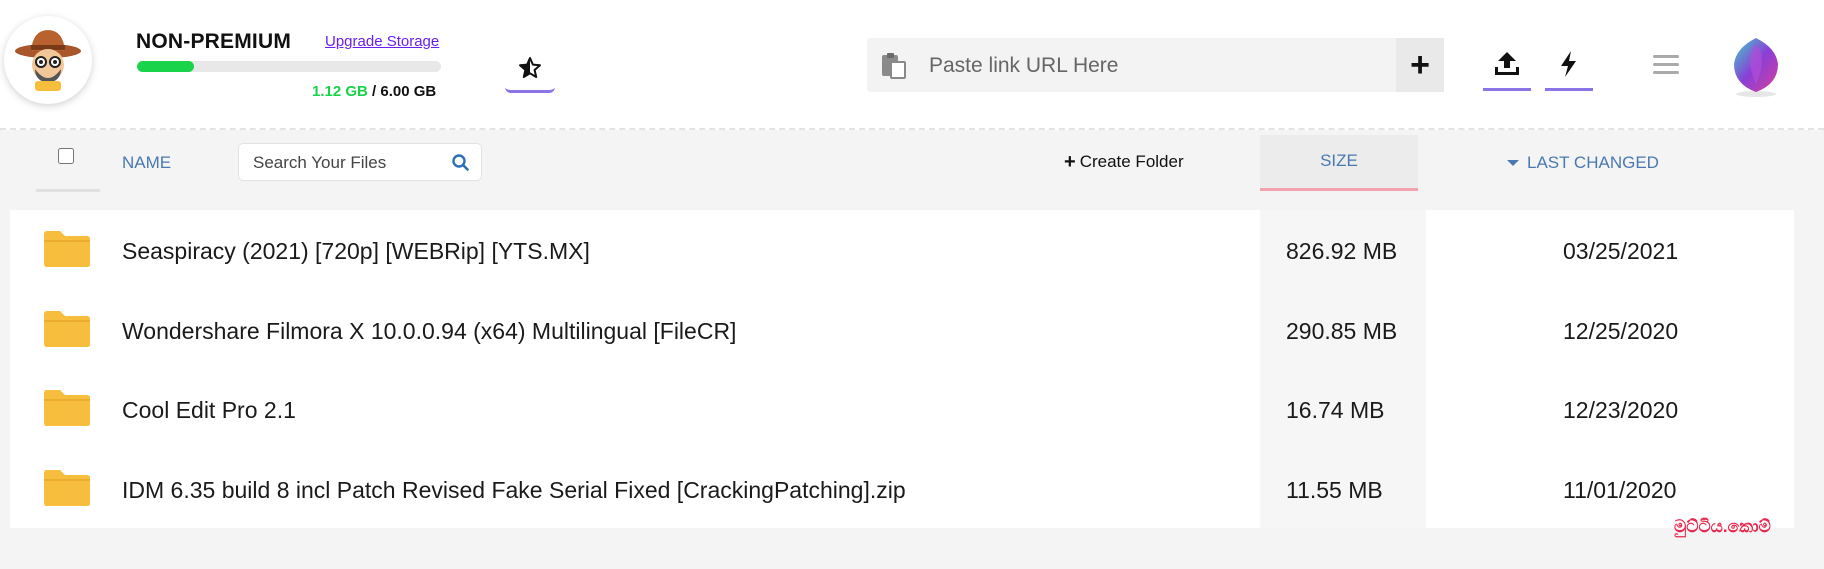 The width and height of the screenshot is (1824, 569). Describe the element at coordinates (1342, 331) in the screenshot. I see `file-size: 290.85 MB` at that location.